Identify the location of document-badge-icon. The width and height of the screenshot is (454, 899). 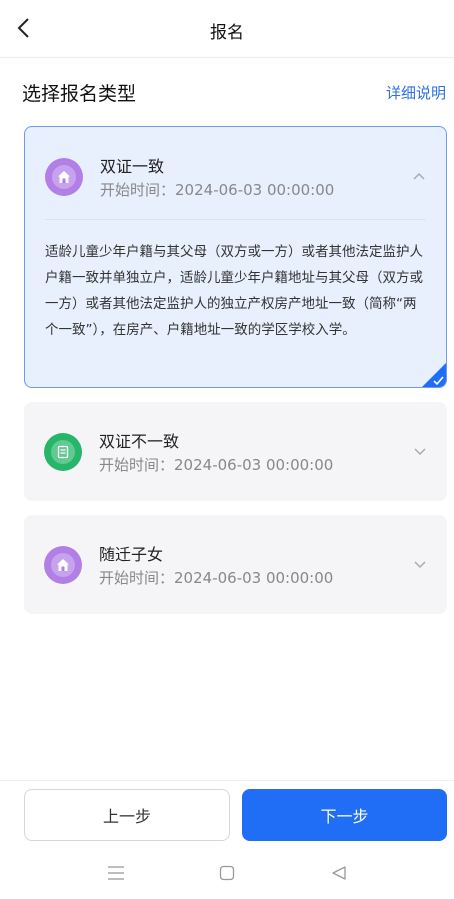
(63, 452).